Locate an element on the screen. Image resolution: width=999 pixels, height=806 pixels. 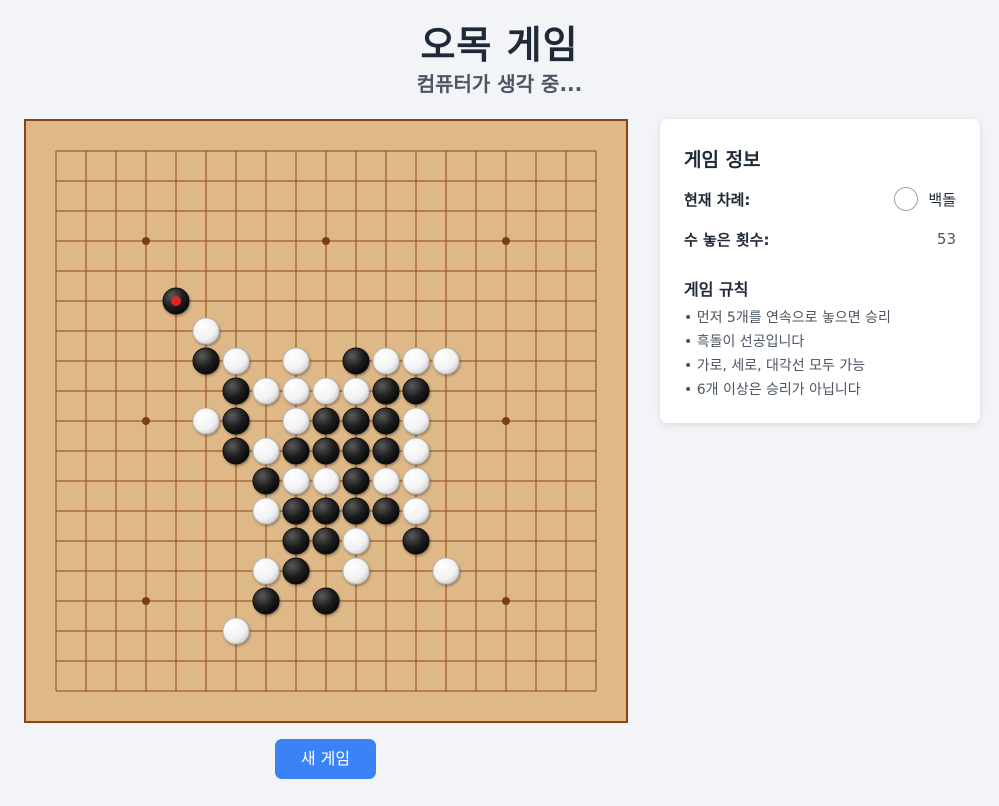
rule-item: 6개 이상은 승리가 아닙니다 is located at coordinates (787, 390).